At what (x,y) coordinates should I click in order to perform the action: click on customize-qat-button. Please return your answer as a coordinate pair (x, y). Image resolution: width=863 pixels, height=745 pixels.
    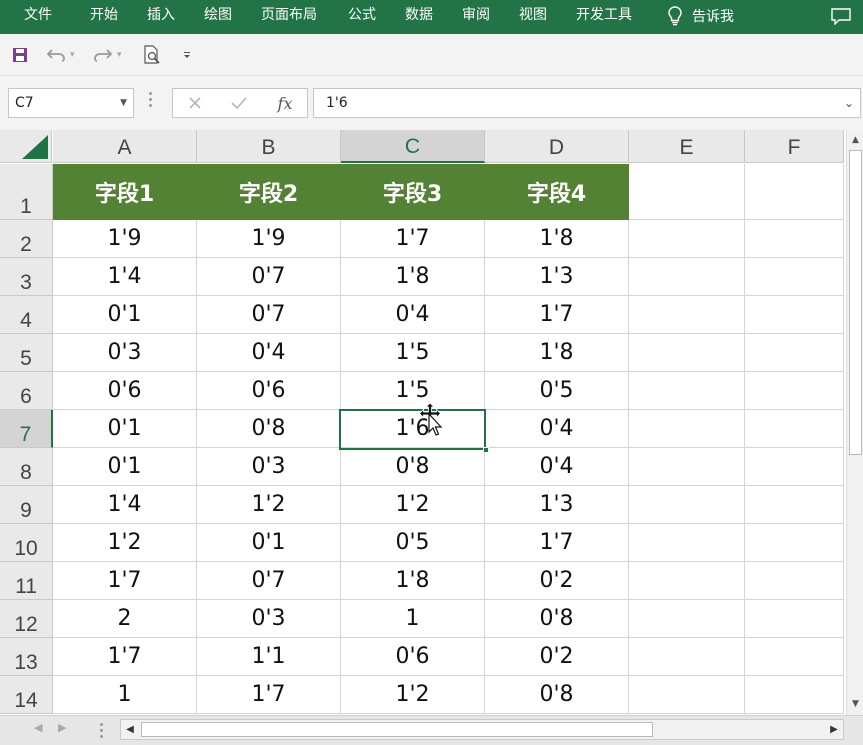
    Looking at the image, I should click on (187, 55).